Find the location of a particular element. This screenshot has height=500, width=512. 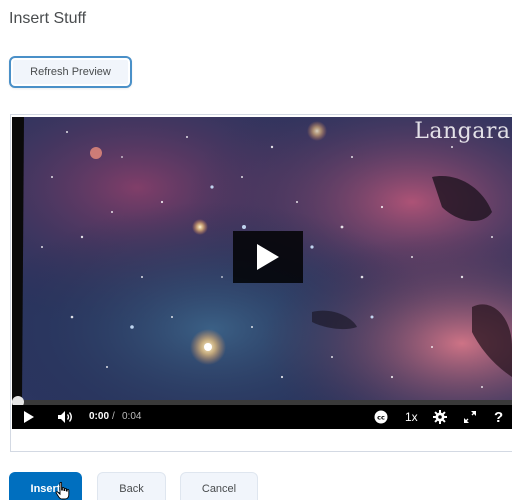

refresh-preview-button: Refresh Preview is located at coordinates (70, 72).